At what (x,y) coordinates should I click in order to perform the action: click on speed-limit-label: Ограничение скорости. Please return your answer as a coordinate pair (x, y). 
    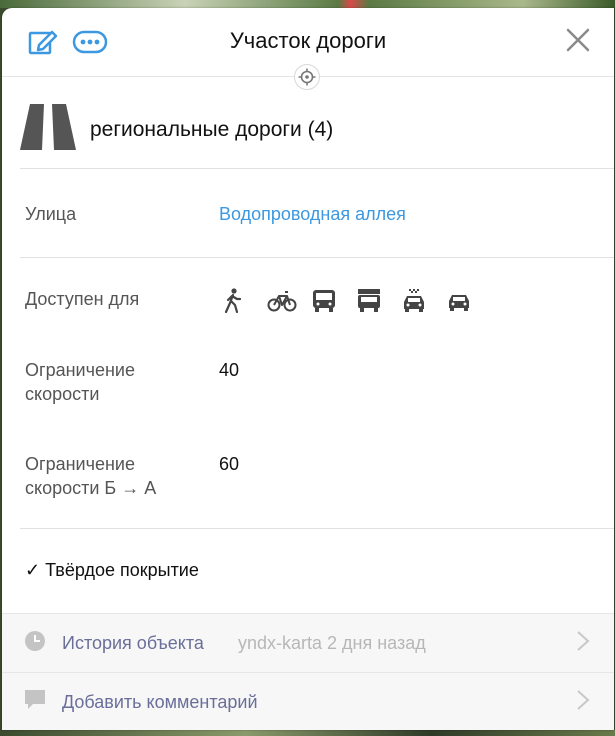
    Looking at the image, I should click on (80, 382).